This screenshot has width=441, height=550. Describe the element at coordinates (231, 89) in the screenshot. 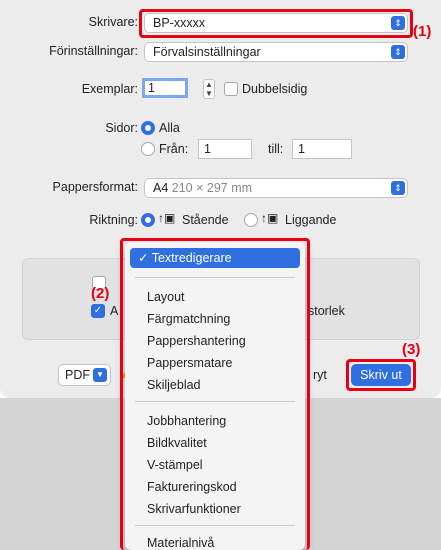

I see `duplex-checkbox` at that location.